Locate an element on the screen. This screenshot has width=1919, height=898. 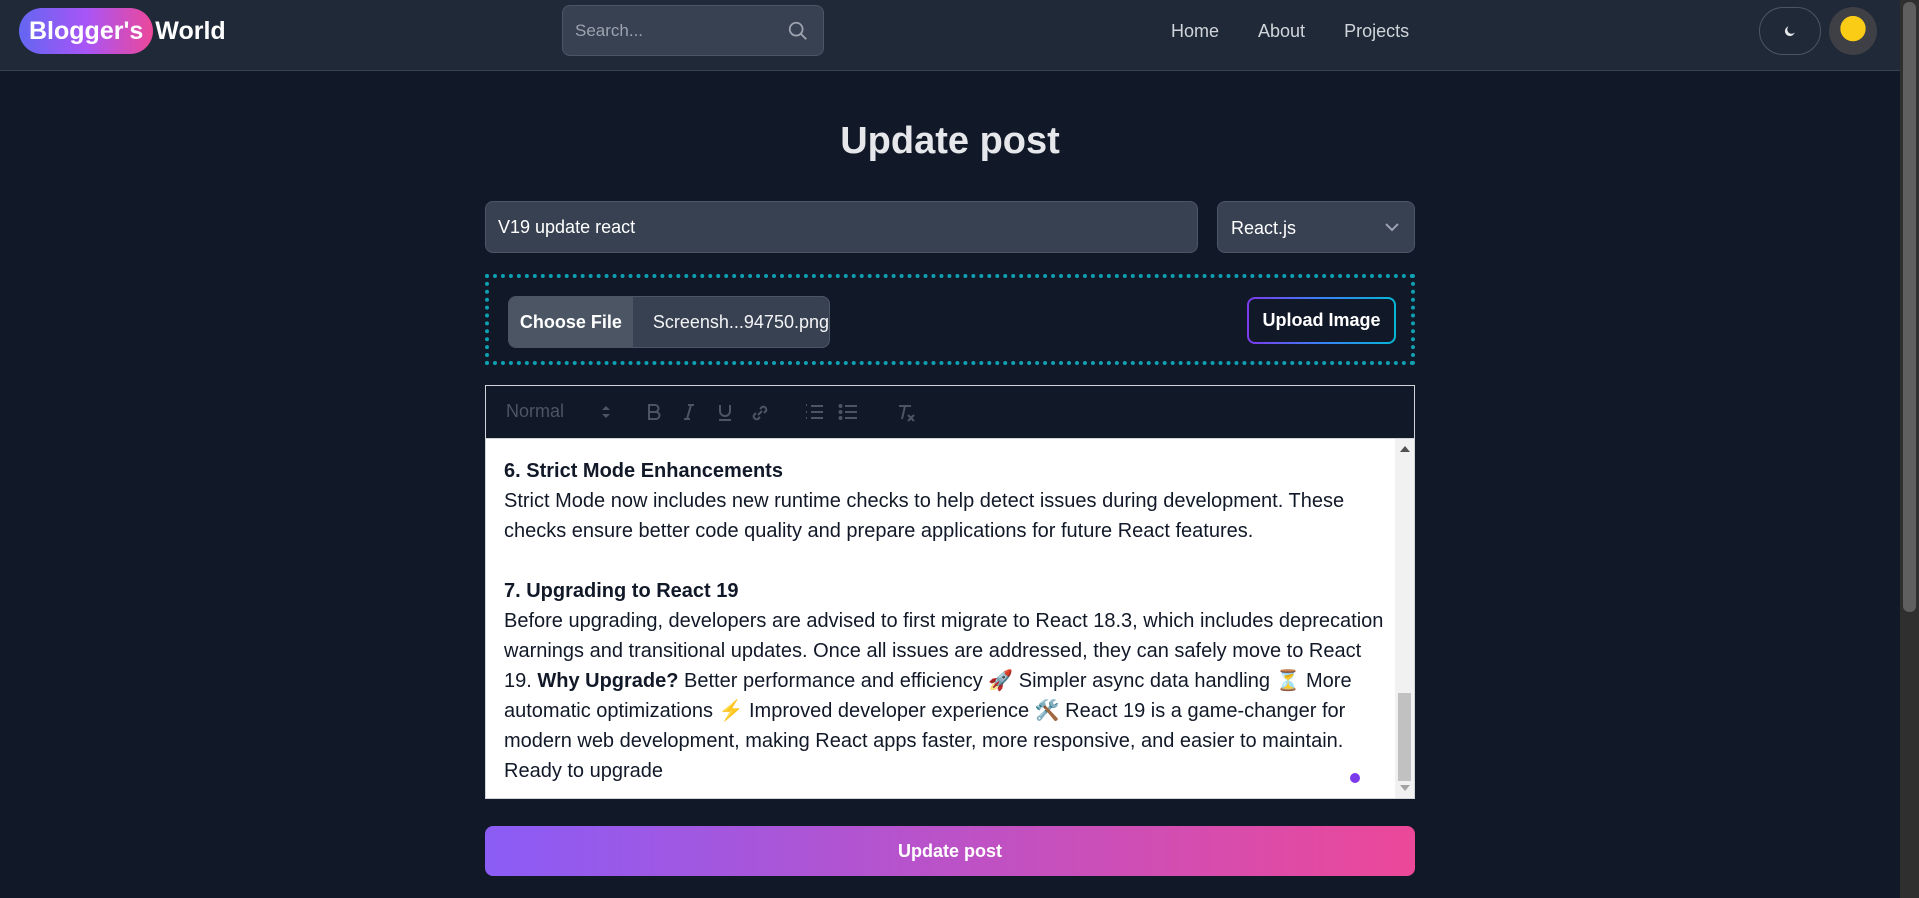
scroll-down-arrow is located at coordinates (1405, 788).